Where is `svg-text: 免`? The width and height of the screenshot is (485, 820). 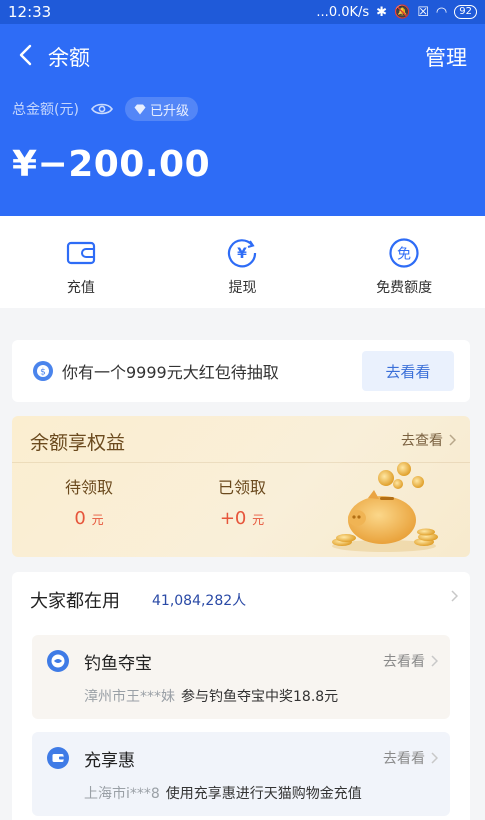 svg-text: 免 is located at coordinates (404, 255).